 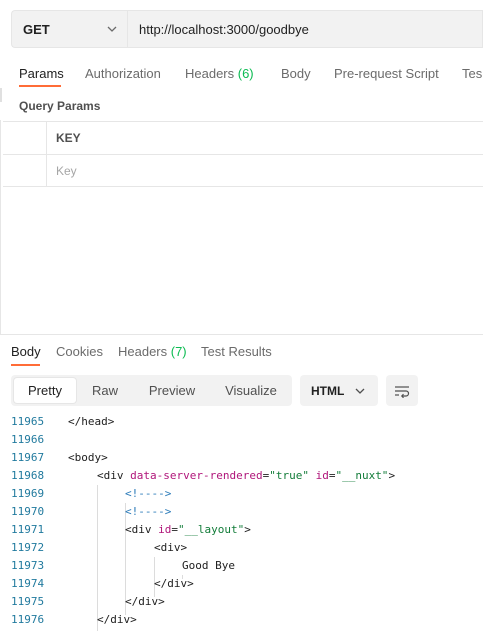 I want to click on table-header-row: KEY, so click(x=243, y=137).